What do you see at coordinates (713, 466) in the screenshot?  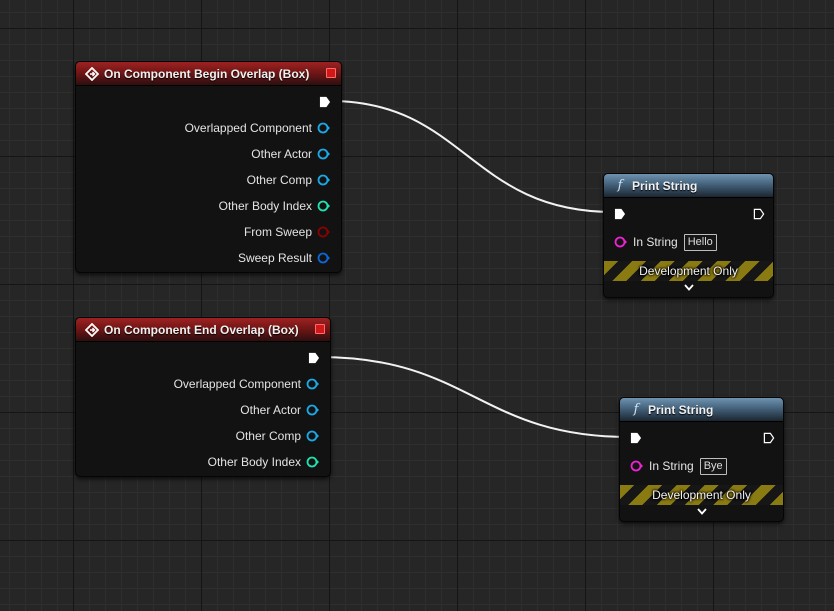 I see `in-string-value-input: Bye` at bounding box center [713, 466].